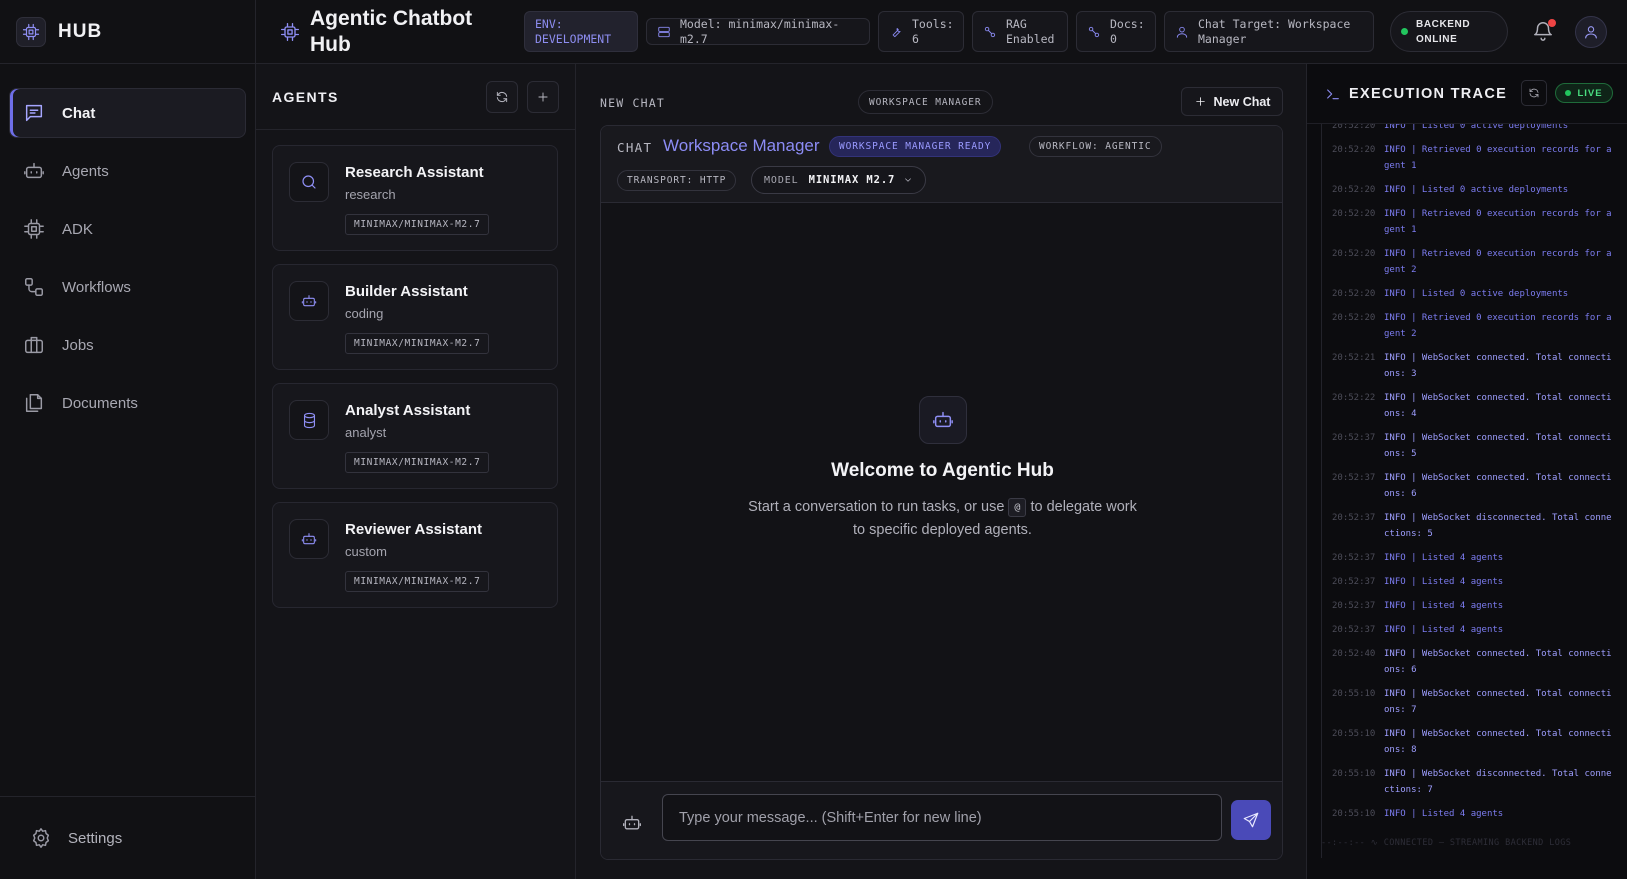  What do you see at coordinates (100, 403) in the screenshot?
I see `nav-item-label: Documents` at bounding box center [100, 403].